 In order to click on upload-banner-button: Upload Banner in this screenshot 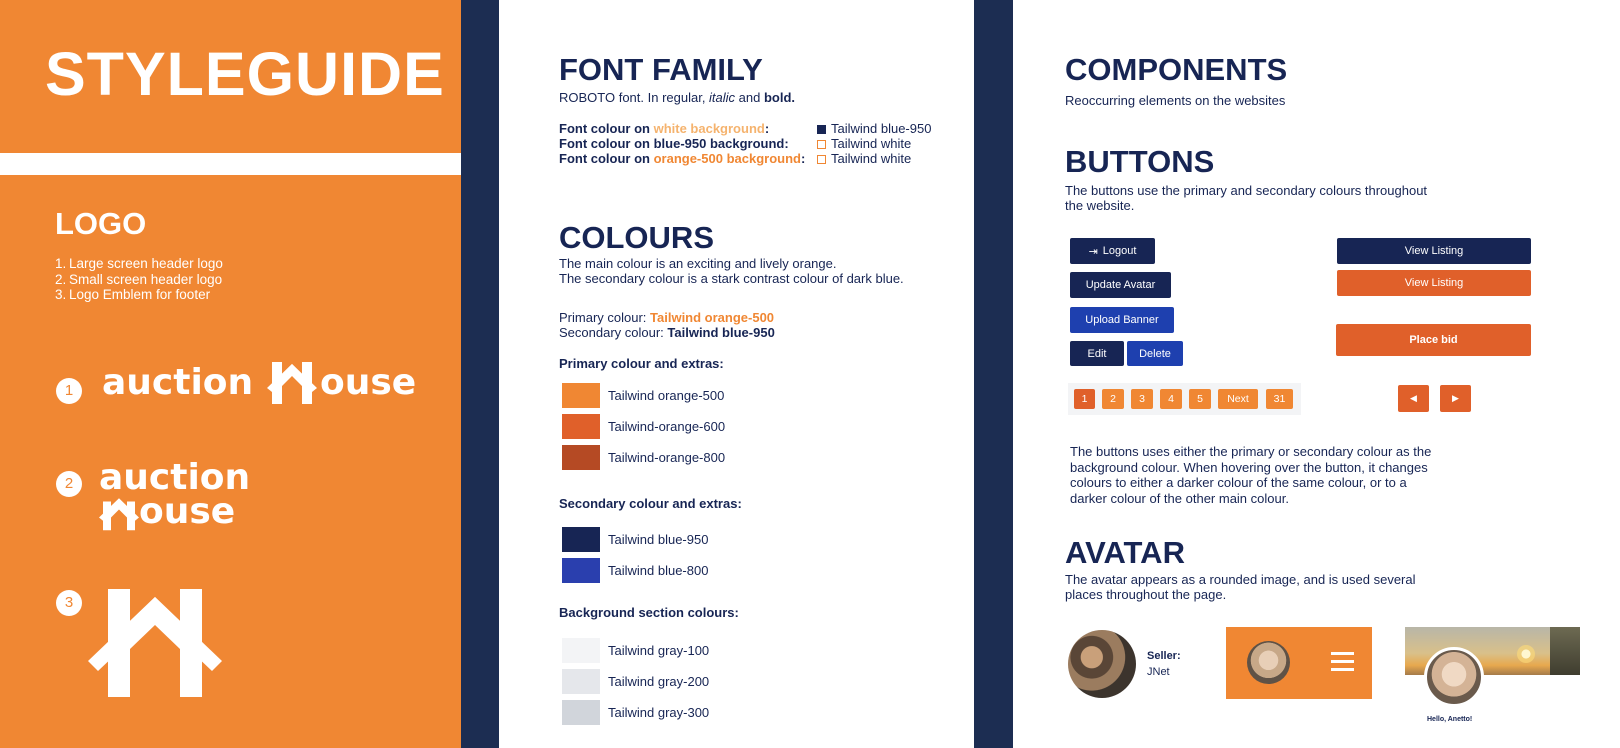, I will do `click(1122, 320)`.